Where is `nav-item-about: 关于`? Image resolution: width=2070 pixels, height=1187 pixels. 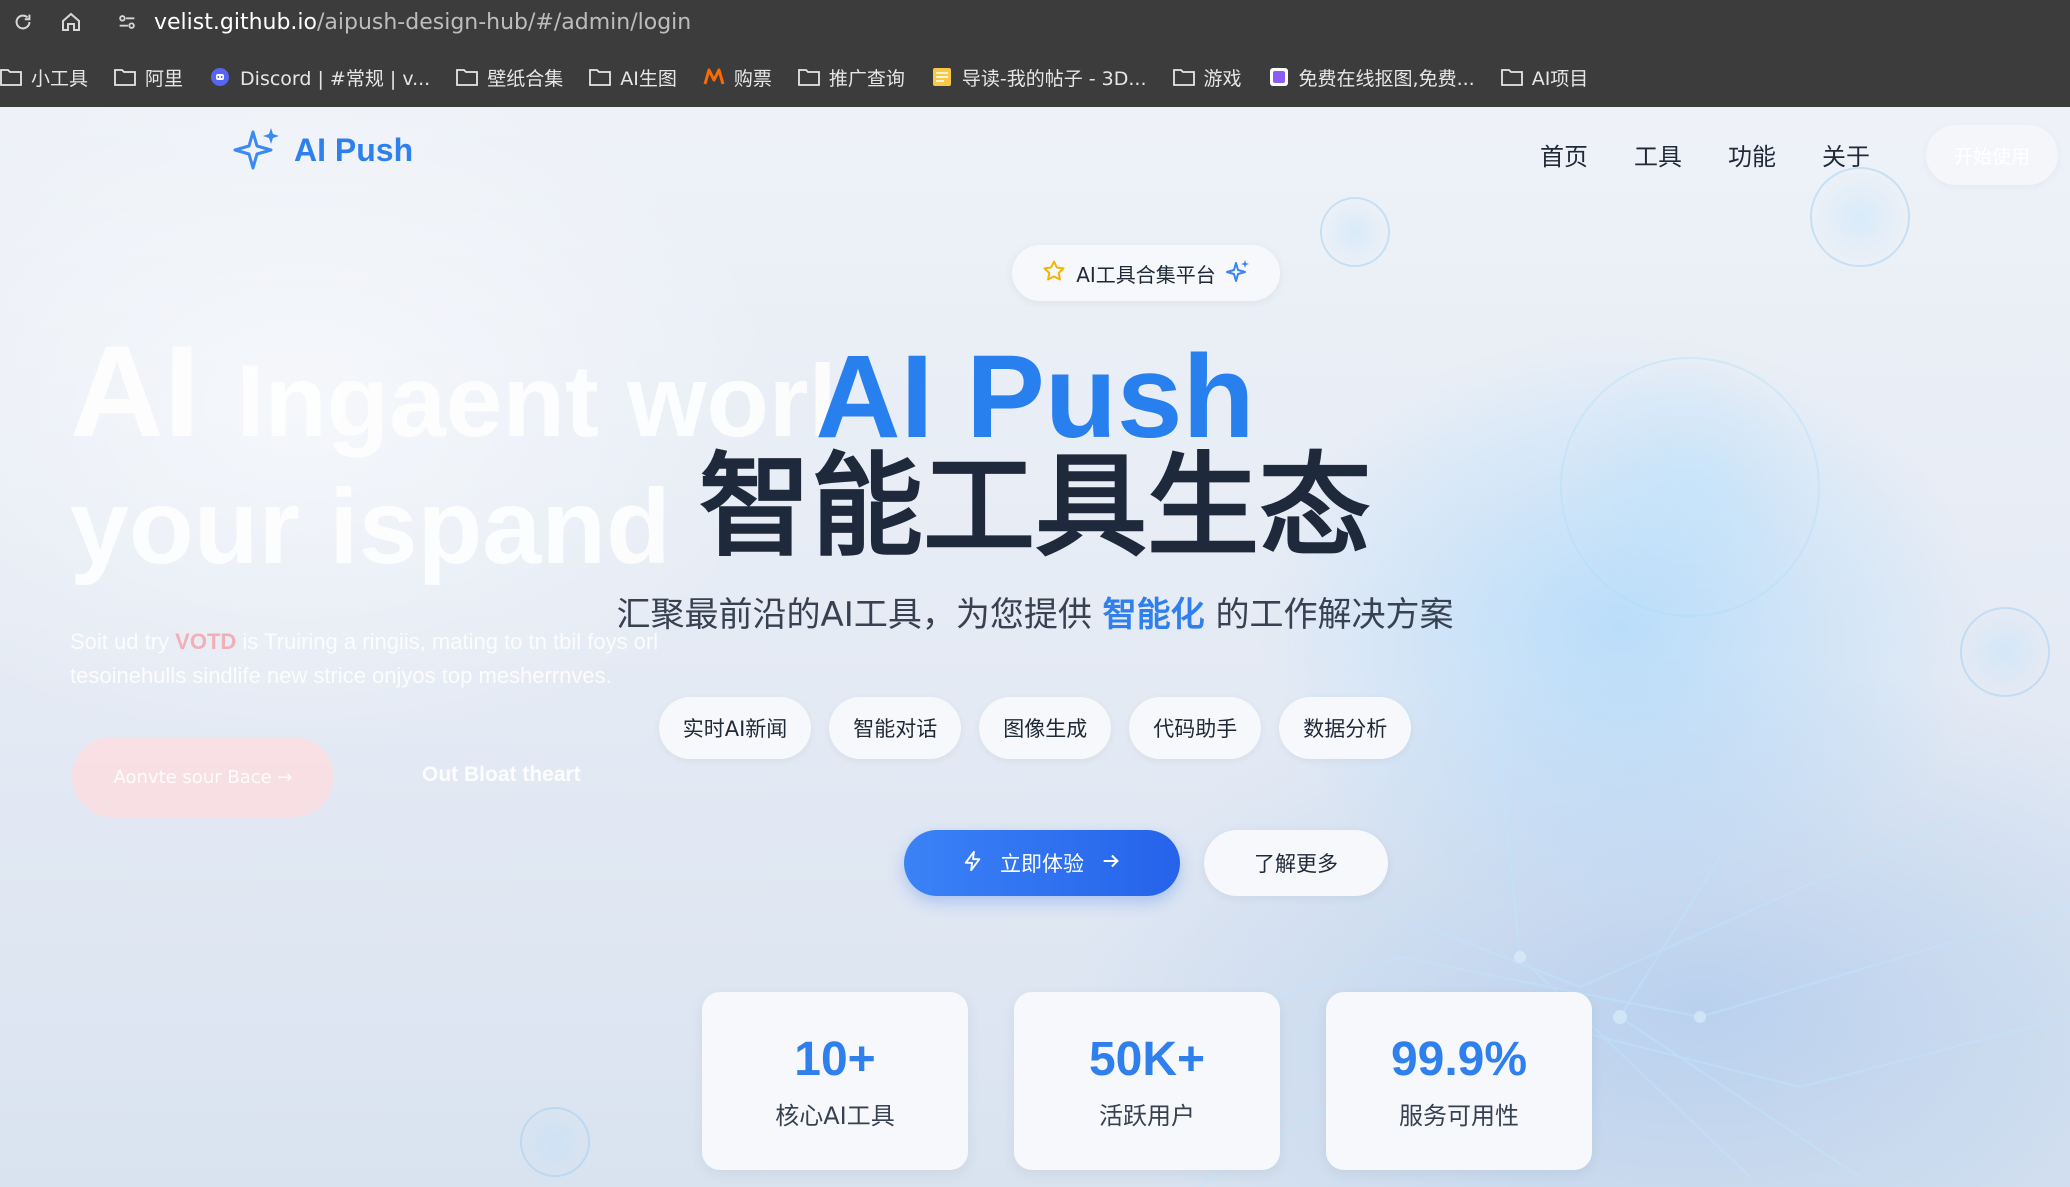
nav-item-about: 关于 is located at coordinates (1846, 154).